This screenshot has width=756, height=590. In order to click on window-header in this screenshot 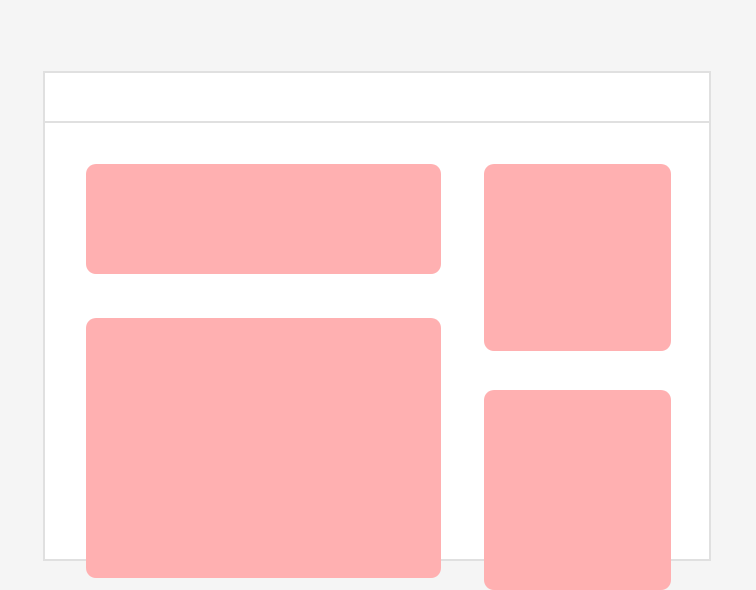, I will do `click(377, 98)`.